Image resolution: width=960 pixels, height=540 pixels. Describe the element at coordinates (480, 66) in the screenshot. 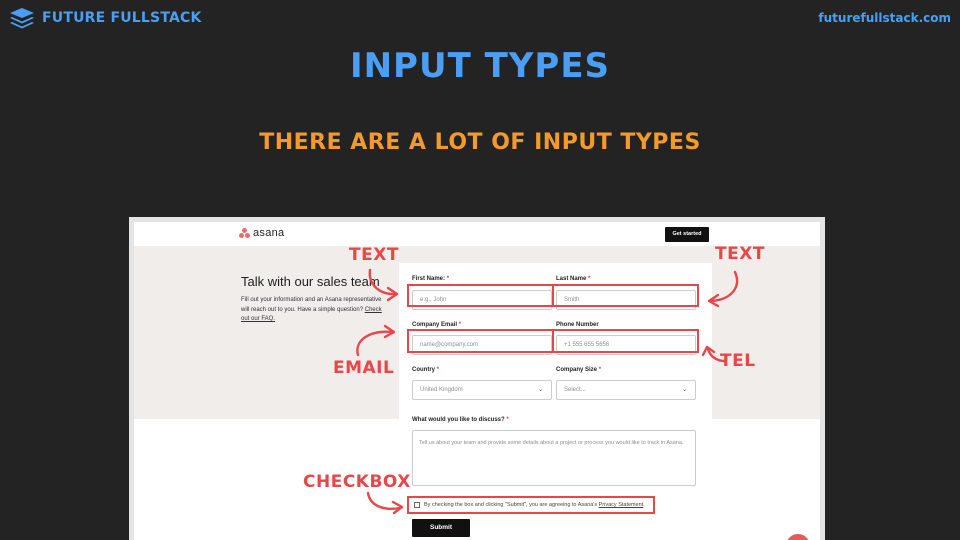

I see `slide-title: INPUT TYPES` at that location.